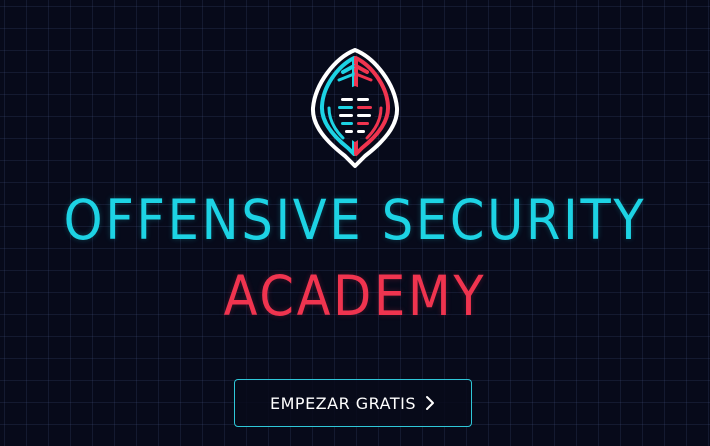 The height and width of the screenshot is (446, 710). I want to click on hooded-hacker-icon, so click(355, 108).